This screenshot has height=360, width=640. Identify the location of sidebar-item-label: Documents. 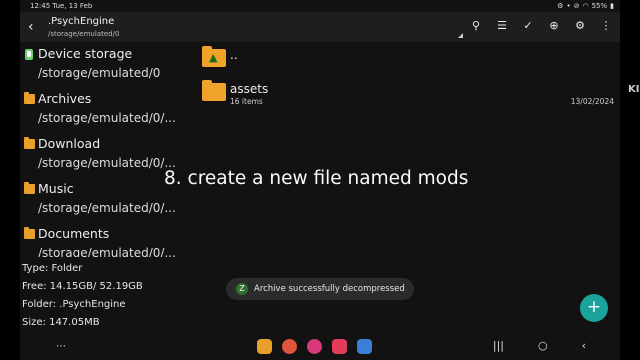
(74, 233).